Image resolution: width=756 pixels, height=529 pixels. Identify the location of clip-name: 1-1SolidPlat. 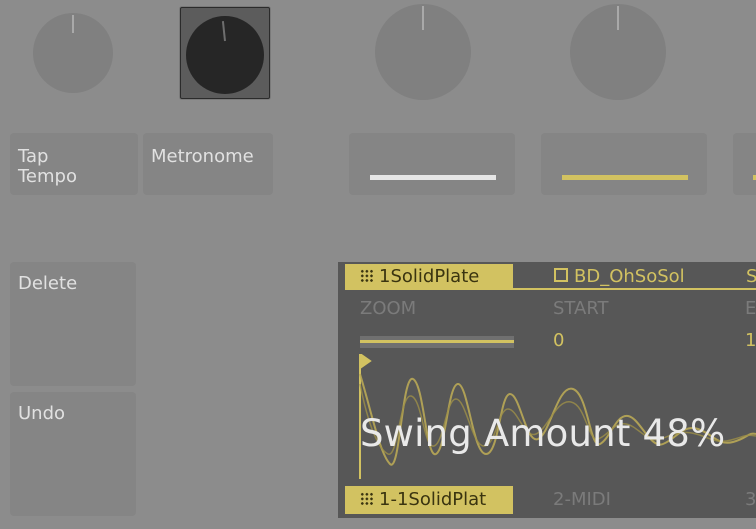
(433, 499).